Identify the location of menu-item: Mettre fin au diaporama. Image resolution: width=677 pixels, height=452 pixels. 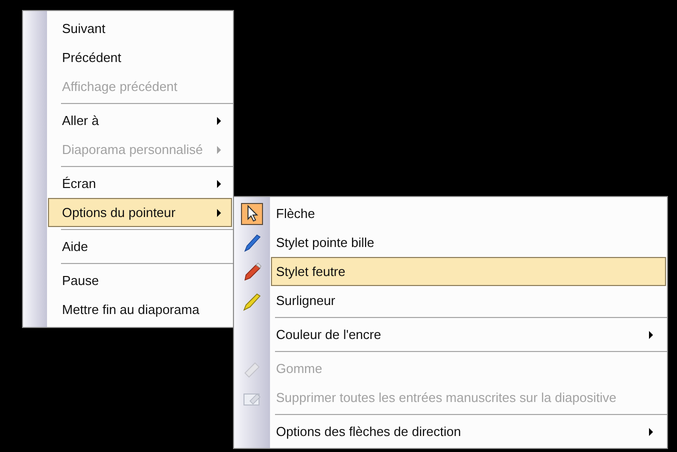
(140, 309).